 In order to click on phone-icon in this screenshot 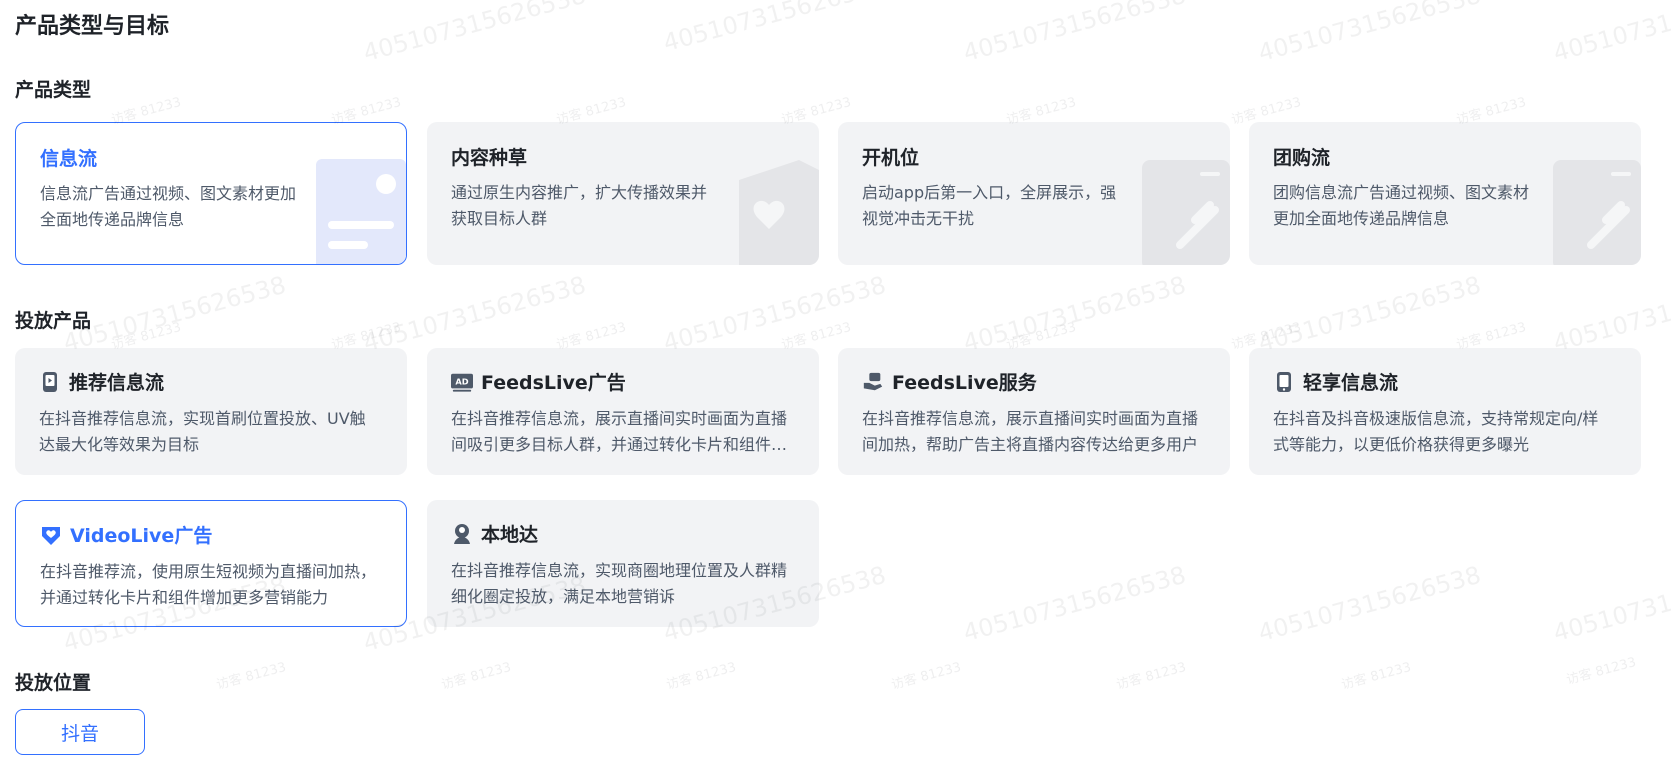, I will do `click(1284, 381)`.